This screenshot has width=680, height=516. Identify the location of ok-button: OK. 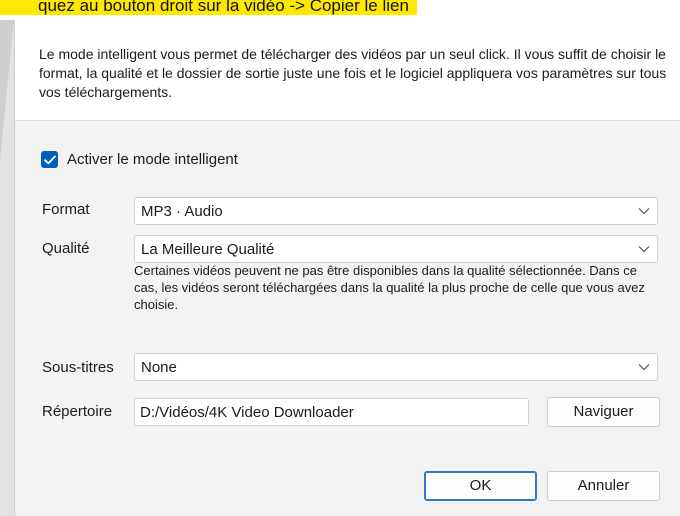
(480, 486).